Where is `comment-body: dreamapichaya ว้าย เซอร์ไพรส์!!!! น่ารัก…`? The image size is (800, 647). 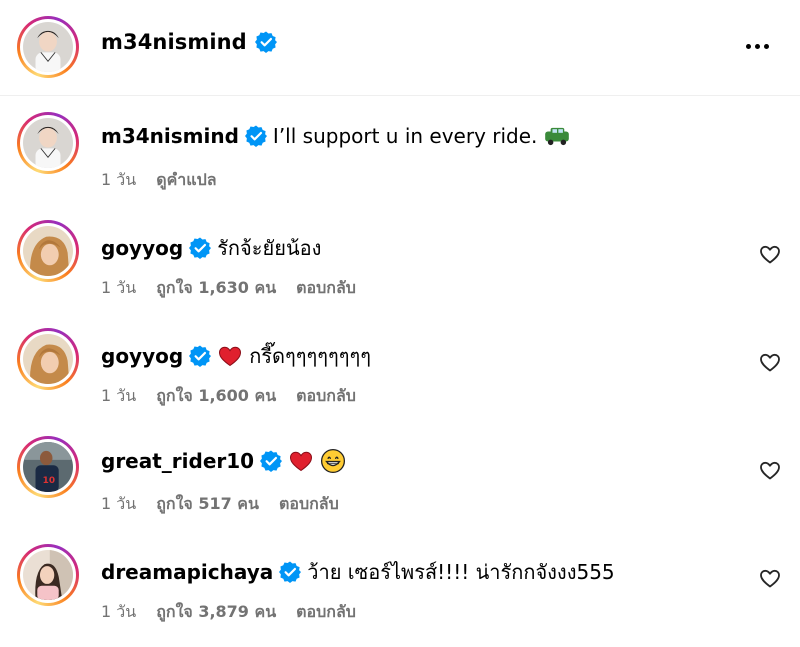 comment-body: dreamapichaya ว้าย เซอร์ไพรส์!!!! น่ารัก… is located at coordinates (358, 572).